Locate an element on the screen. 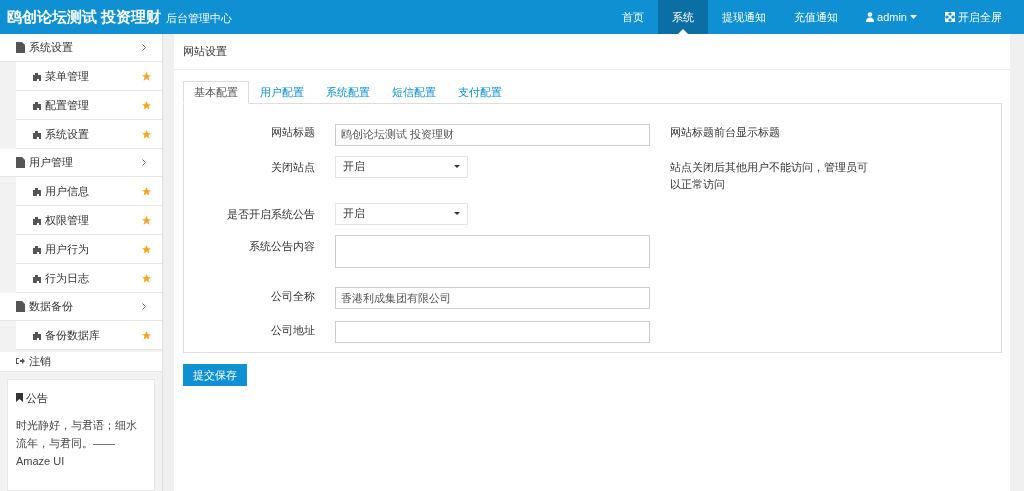 The image size is (1024, 491). bookmark-icon is located at coordinates (19, 398).